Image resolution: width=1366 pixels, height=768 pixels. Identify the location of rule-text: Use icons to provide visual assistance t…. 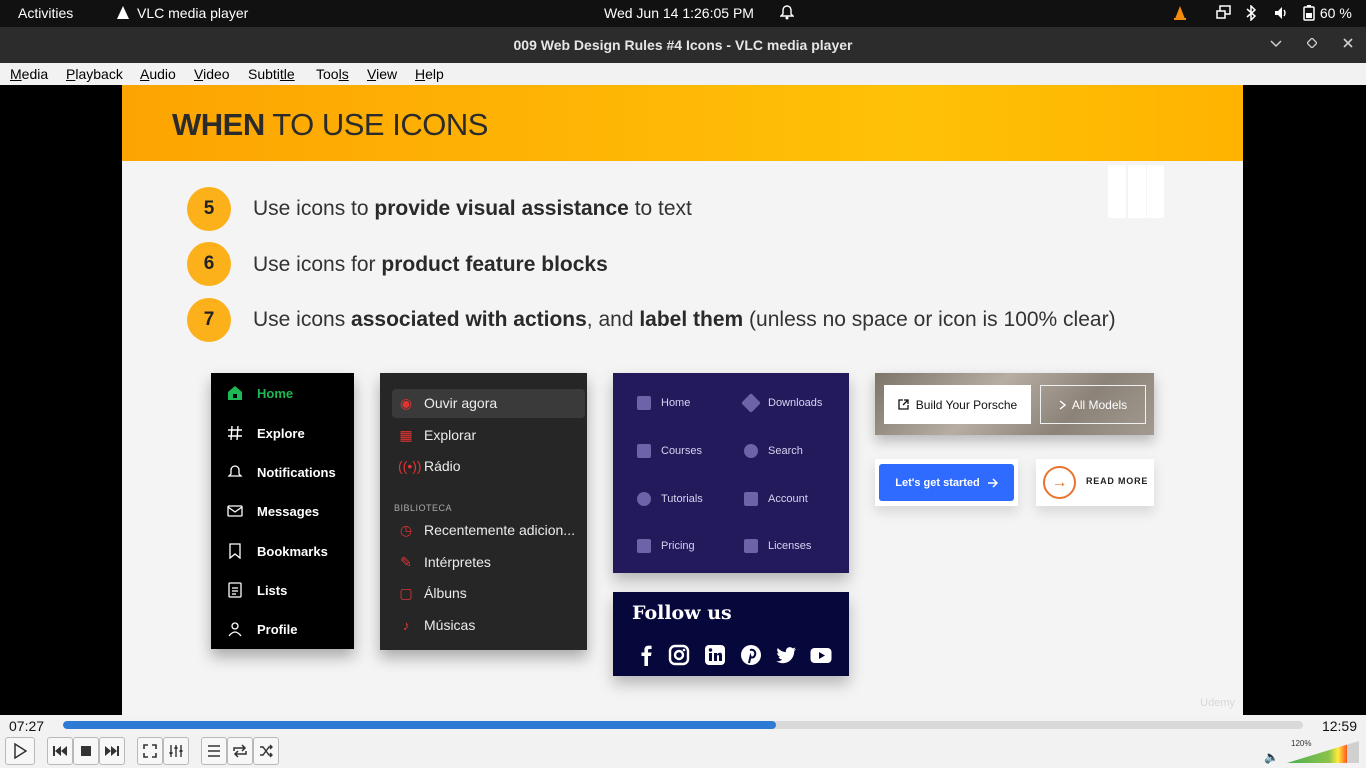
(472, 208).